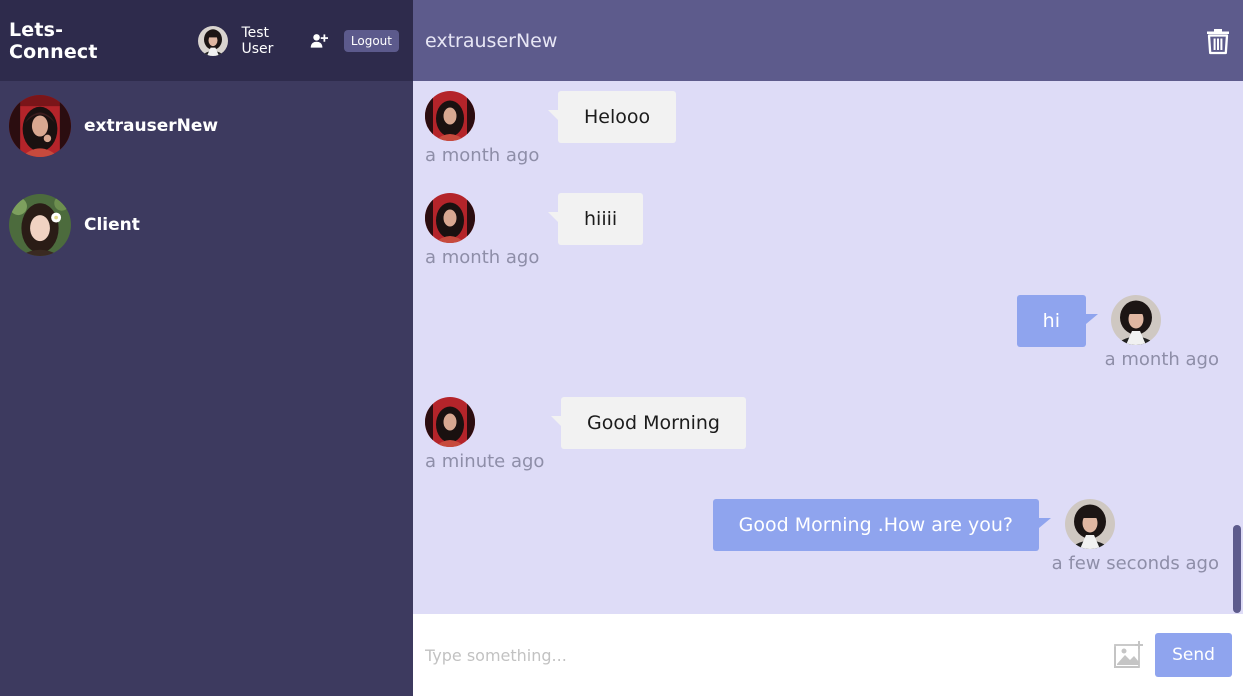 This screenshot has height=696, width=1243. Describe the element at coordinates (828, 40) in the screenshot. I see `chat-header: extrauserNew` at that location.